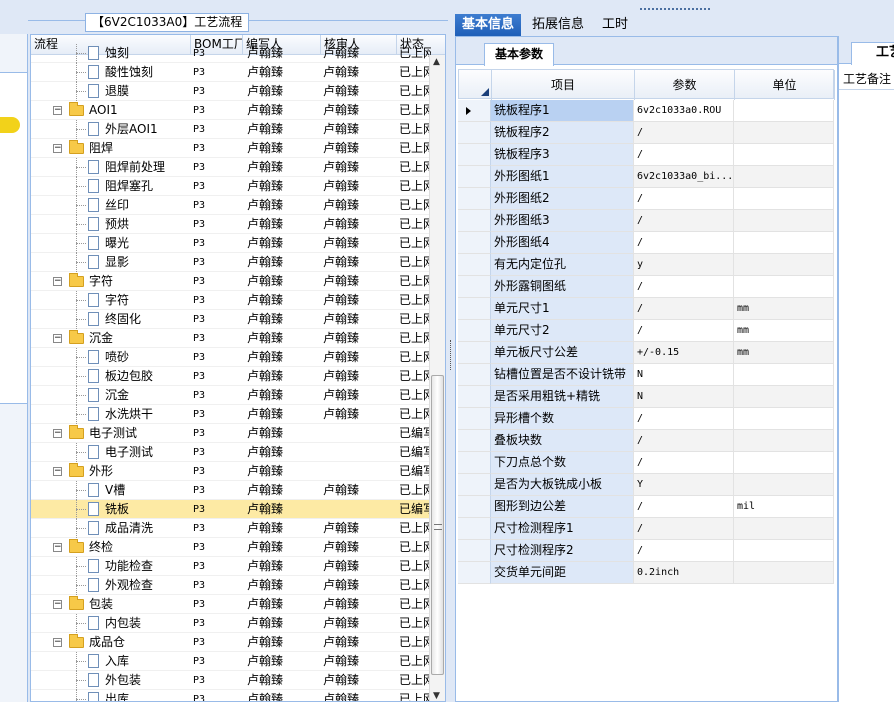 The image size is (894, 702). Describe the element at coordinates (231, 129) in the screenshot. I see `tree-row: 外层AOI1 P3 卢翰臻 卢翰臻 已上网` at that location.